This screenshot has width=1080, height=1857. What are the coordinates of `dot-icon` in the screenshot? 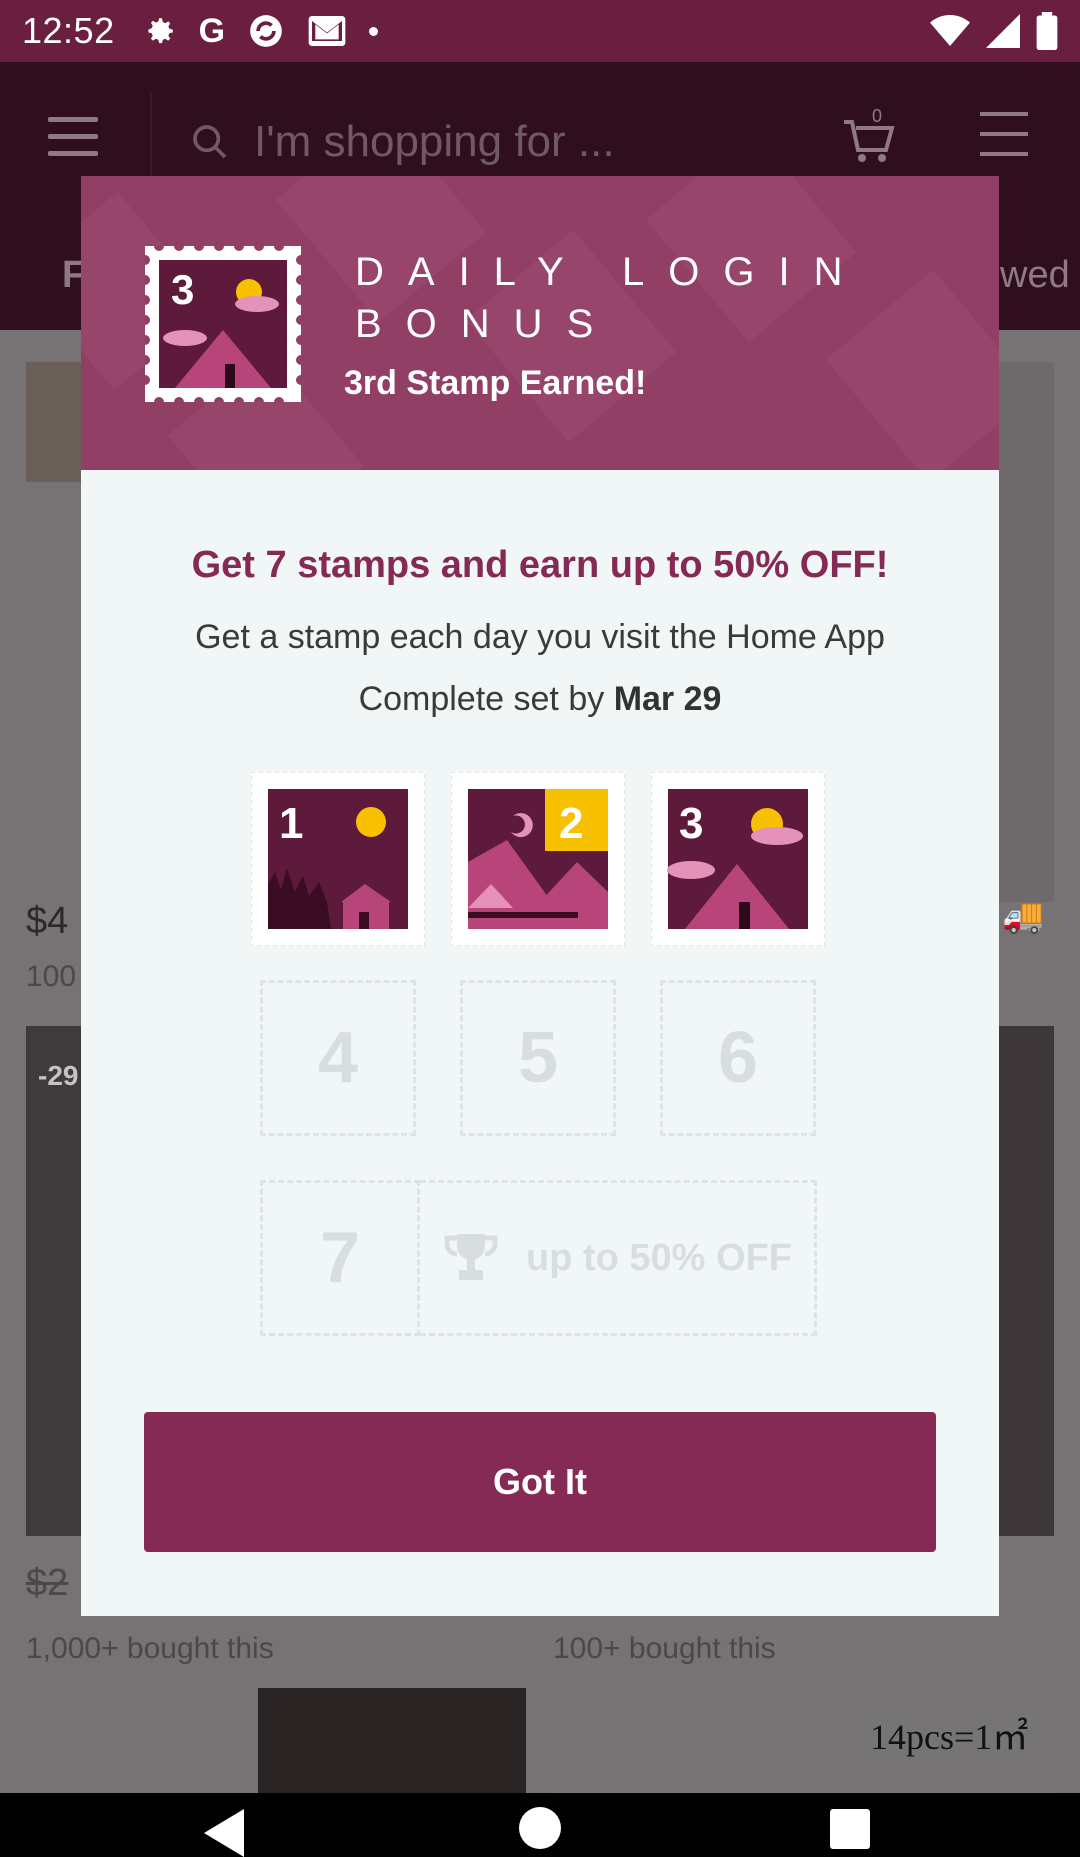 It's located at (374, 31).